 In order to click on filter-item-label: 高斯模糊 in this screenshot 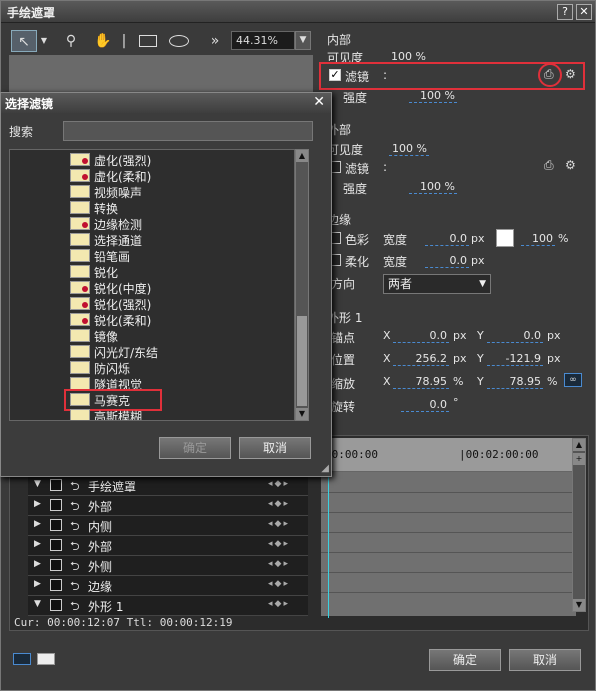, I will do `click(118, 415)`.